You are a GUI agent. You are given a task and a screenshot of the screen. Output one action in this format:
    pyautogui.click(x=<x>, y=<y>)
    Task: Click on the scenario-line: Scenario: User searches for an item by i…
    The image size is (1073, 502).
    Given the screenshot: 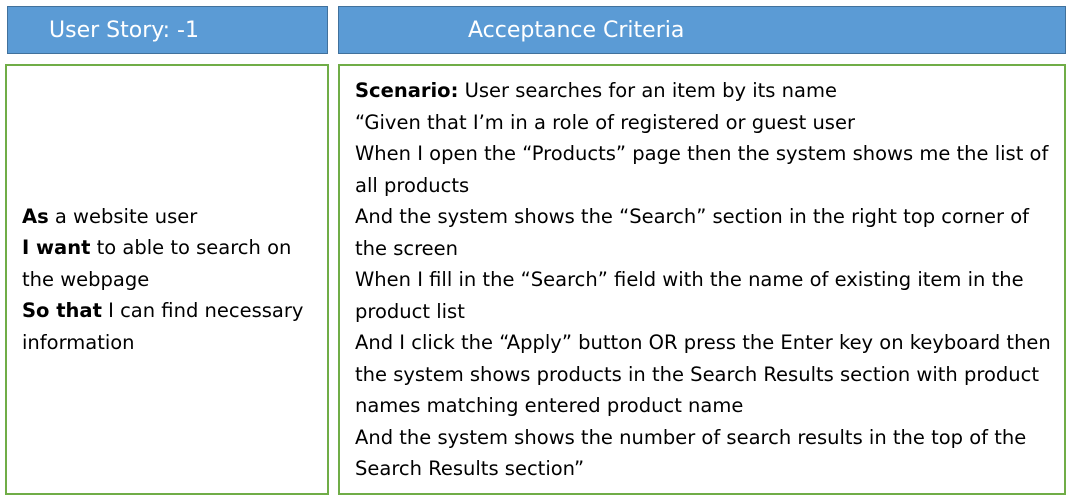 What is the action you would take?
    pyautogui.click(x=704, y=91)
    